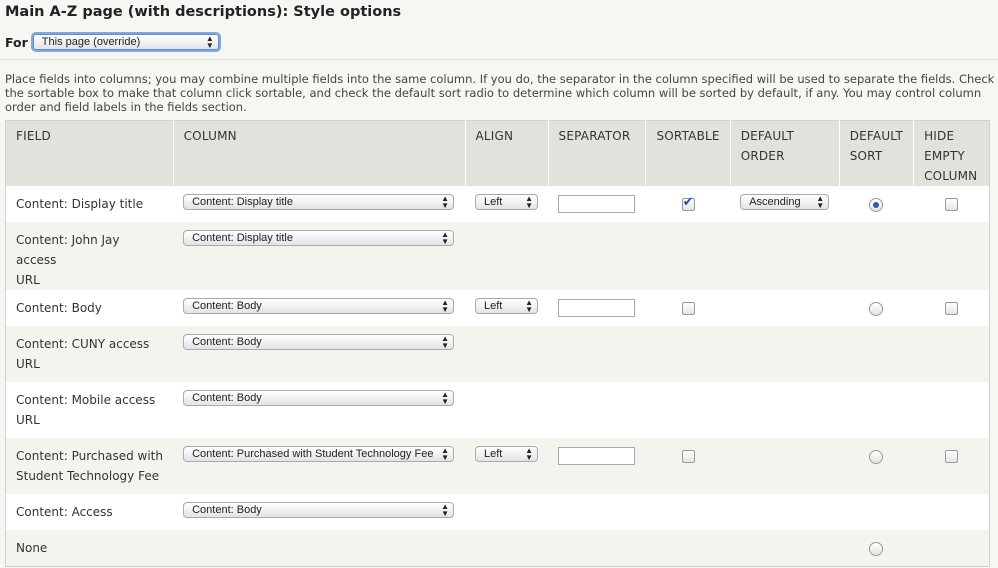 The image size is (998, 568). Describe the element at coordinates (89, 153) in the screenshot. I see `header-field: FIELD` at that location.